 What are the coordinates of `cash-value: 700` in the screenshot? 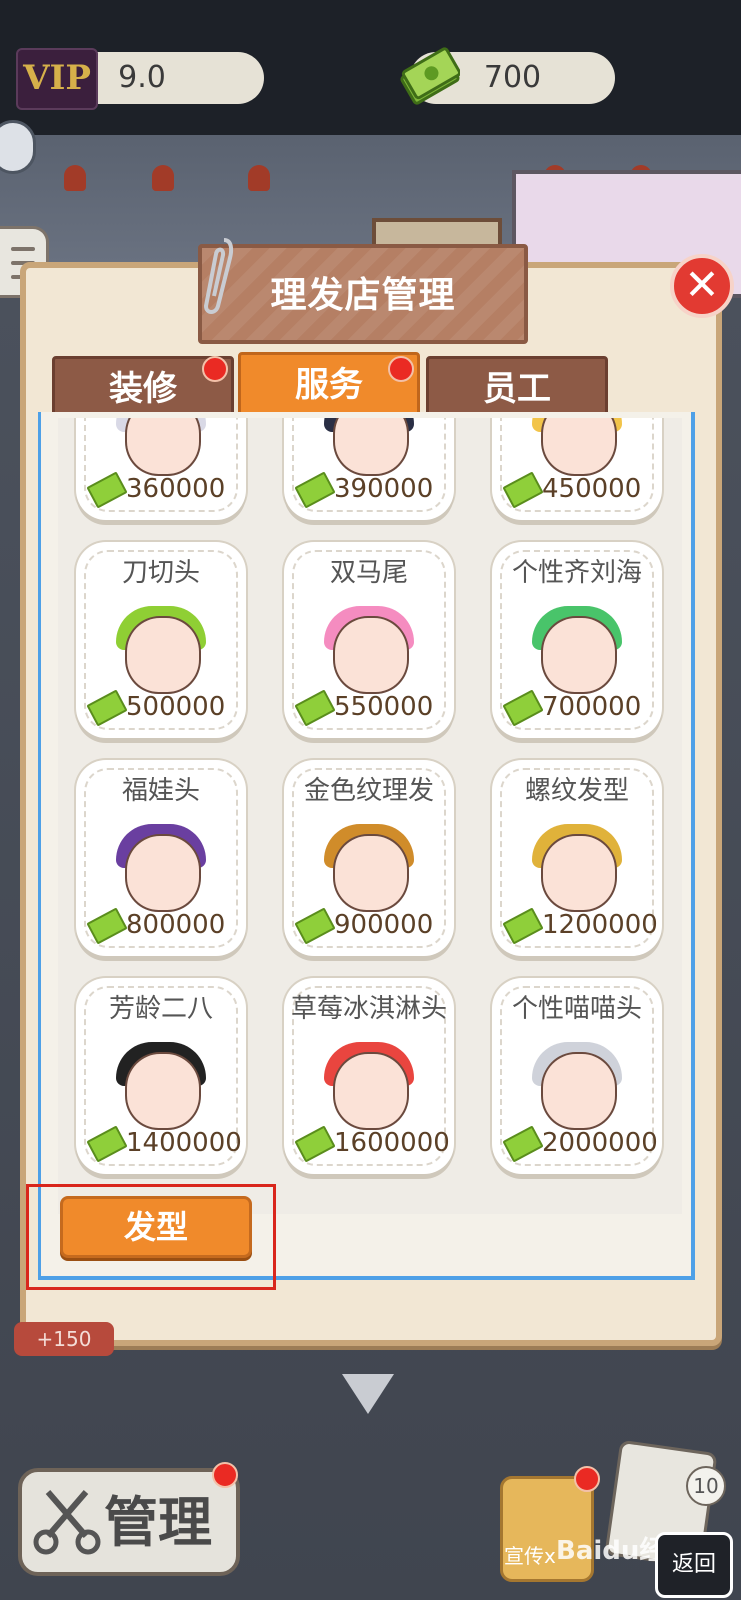 It's located at (512, 77).